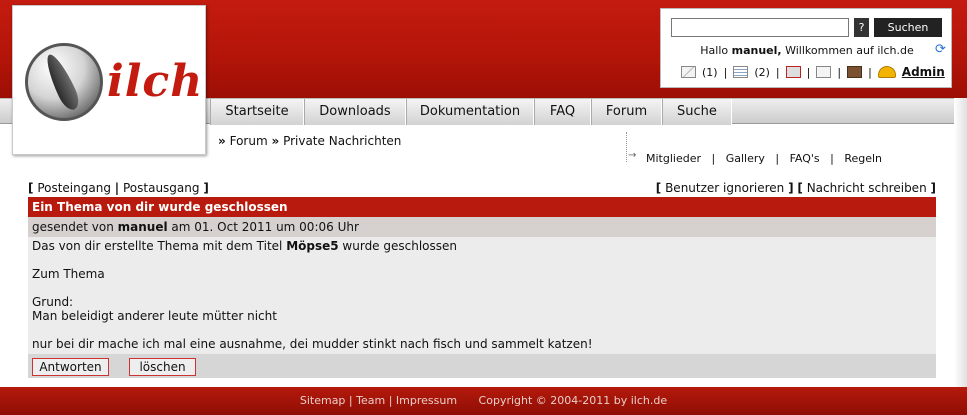  I want to click on reply-button: Antworten, so click(70, 367).